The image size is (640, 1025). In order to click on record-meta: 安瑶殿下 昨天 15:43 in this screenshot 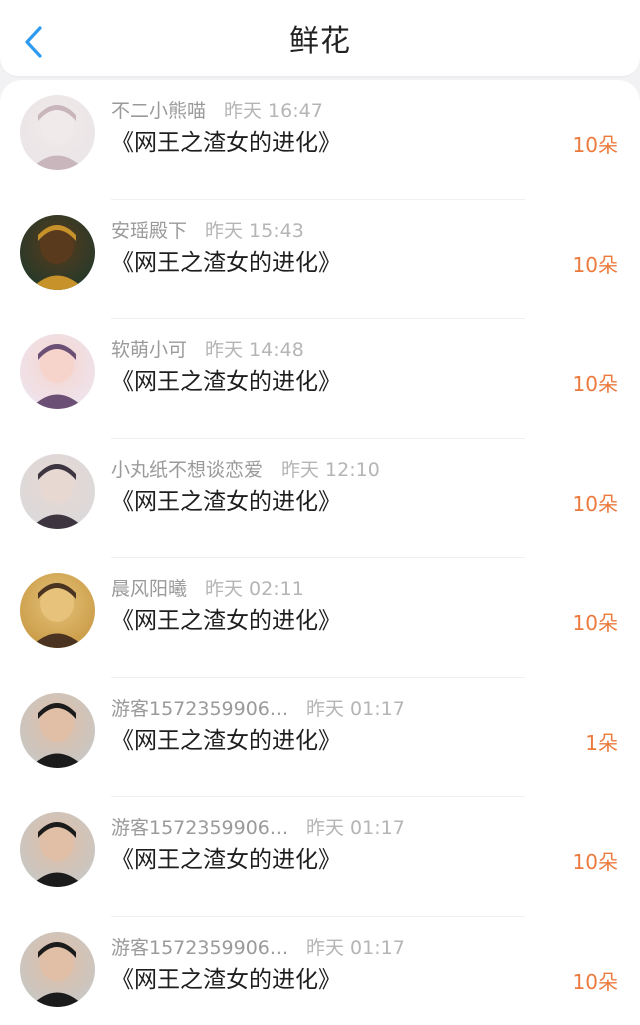, I will do `click(207, 231)`.